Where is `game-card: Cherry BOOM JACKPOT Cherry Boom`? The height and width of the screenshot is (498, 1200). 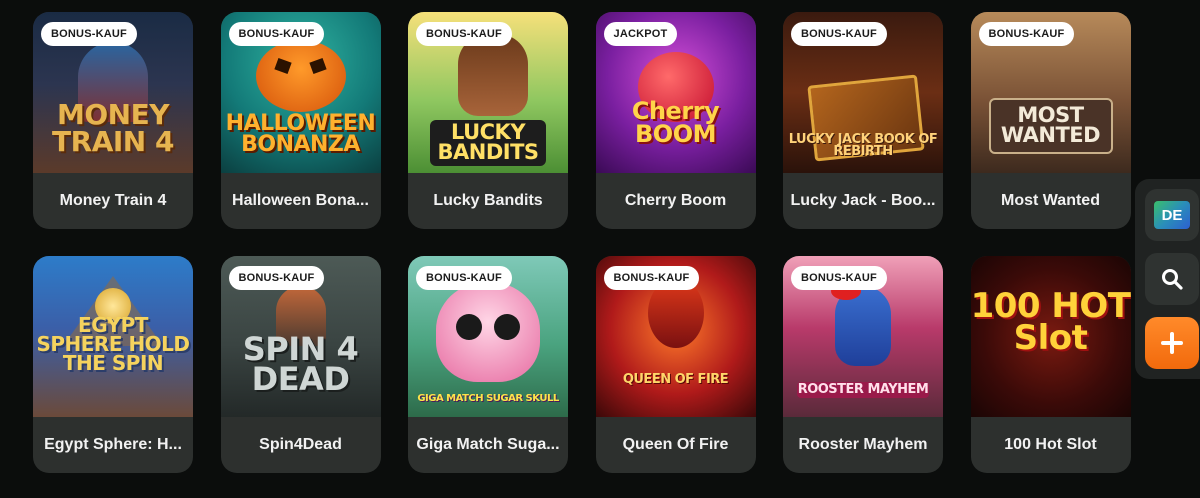 game-card: Cherry BOOM JACKPOT Cherry Boom is located at coordinates (675, 120).